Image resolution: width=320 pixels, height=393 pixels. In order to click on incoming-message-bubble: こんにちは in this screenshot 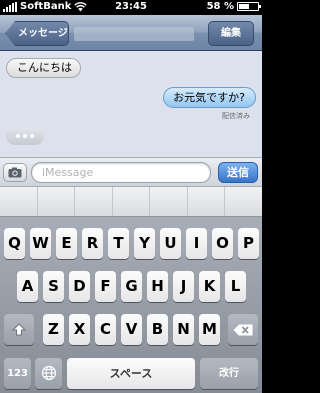, I will do `click(43, 68)`.